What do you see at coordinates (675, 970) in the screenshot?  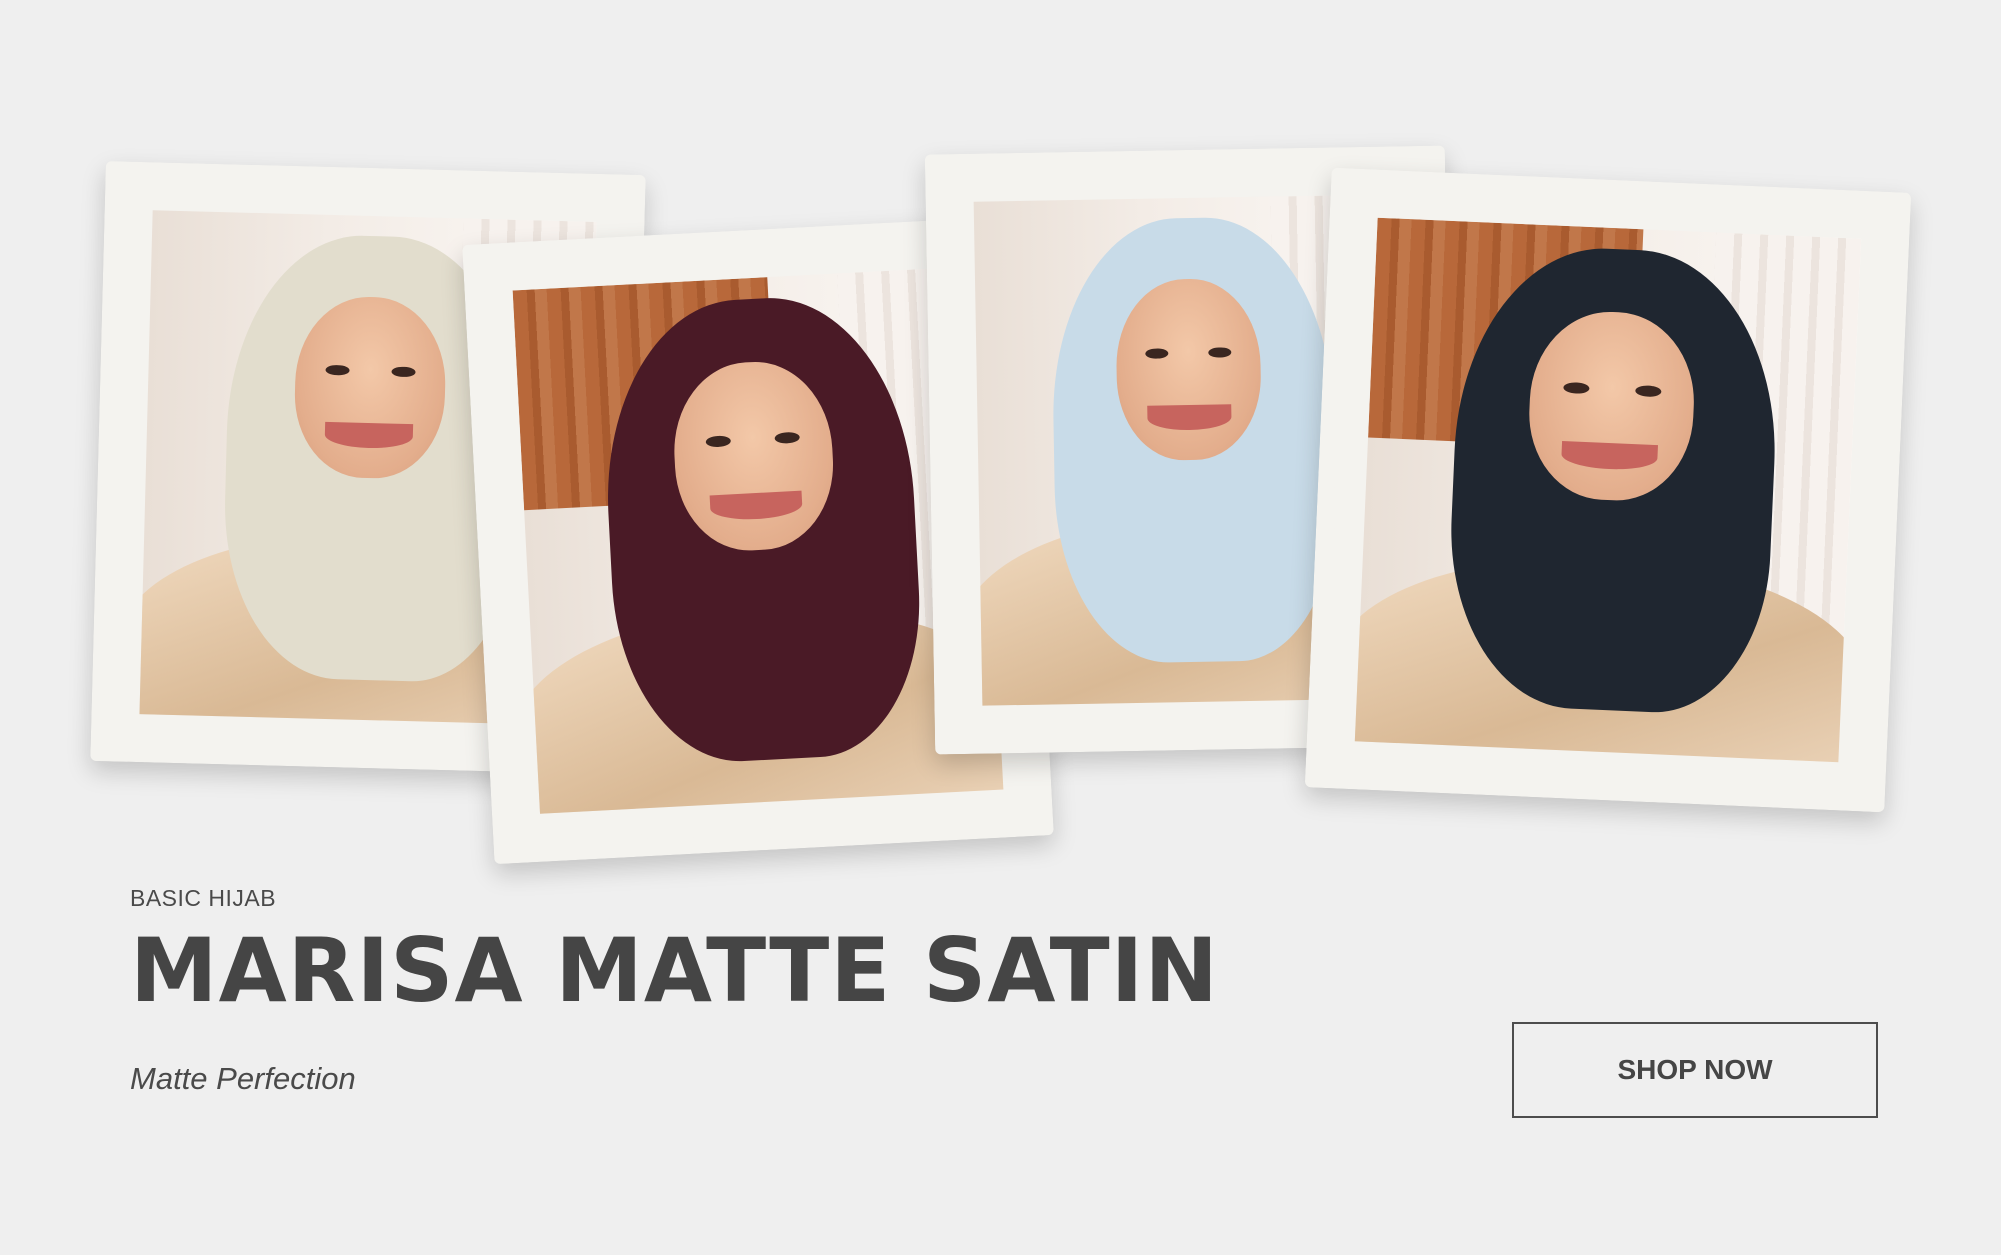 I see `product-title: MARISA MATTE SATIN` at bounding box center [675, 970].